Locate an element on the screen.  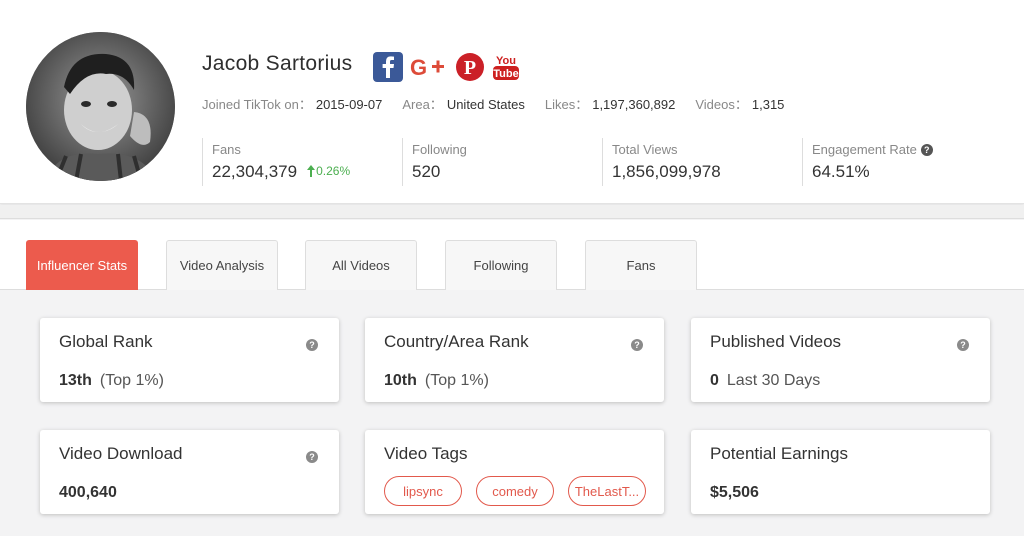
stat-label: Following is located at coordinates (439, 149).